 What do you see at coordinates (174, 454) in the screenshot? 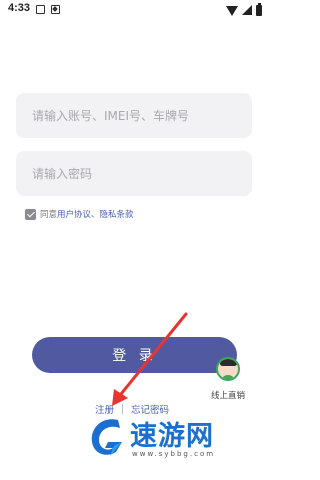
I see `watermark-url: www.sybbg.com` at bounding box center [174, 454].